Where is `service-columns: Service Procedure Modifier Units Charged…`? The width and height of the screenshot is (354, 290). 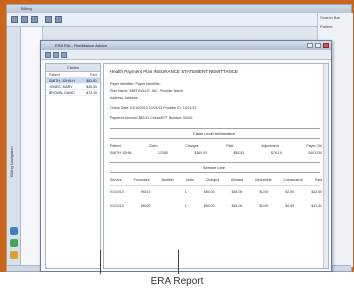 service-columns: Service Procedure Modifier Units Charged… is located at coordinates (216, 180).